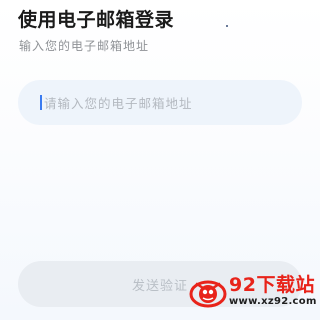 The image size is (320, 320). I want to click on email-field: 请输入您的电子邮箱地址, so click(160, 102).